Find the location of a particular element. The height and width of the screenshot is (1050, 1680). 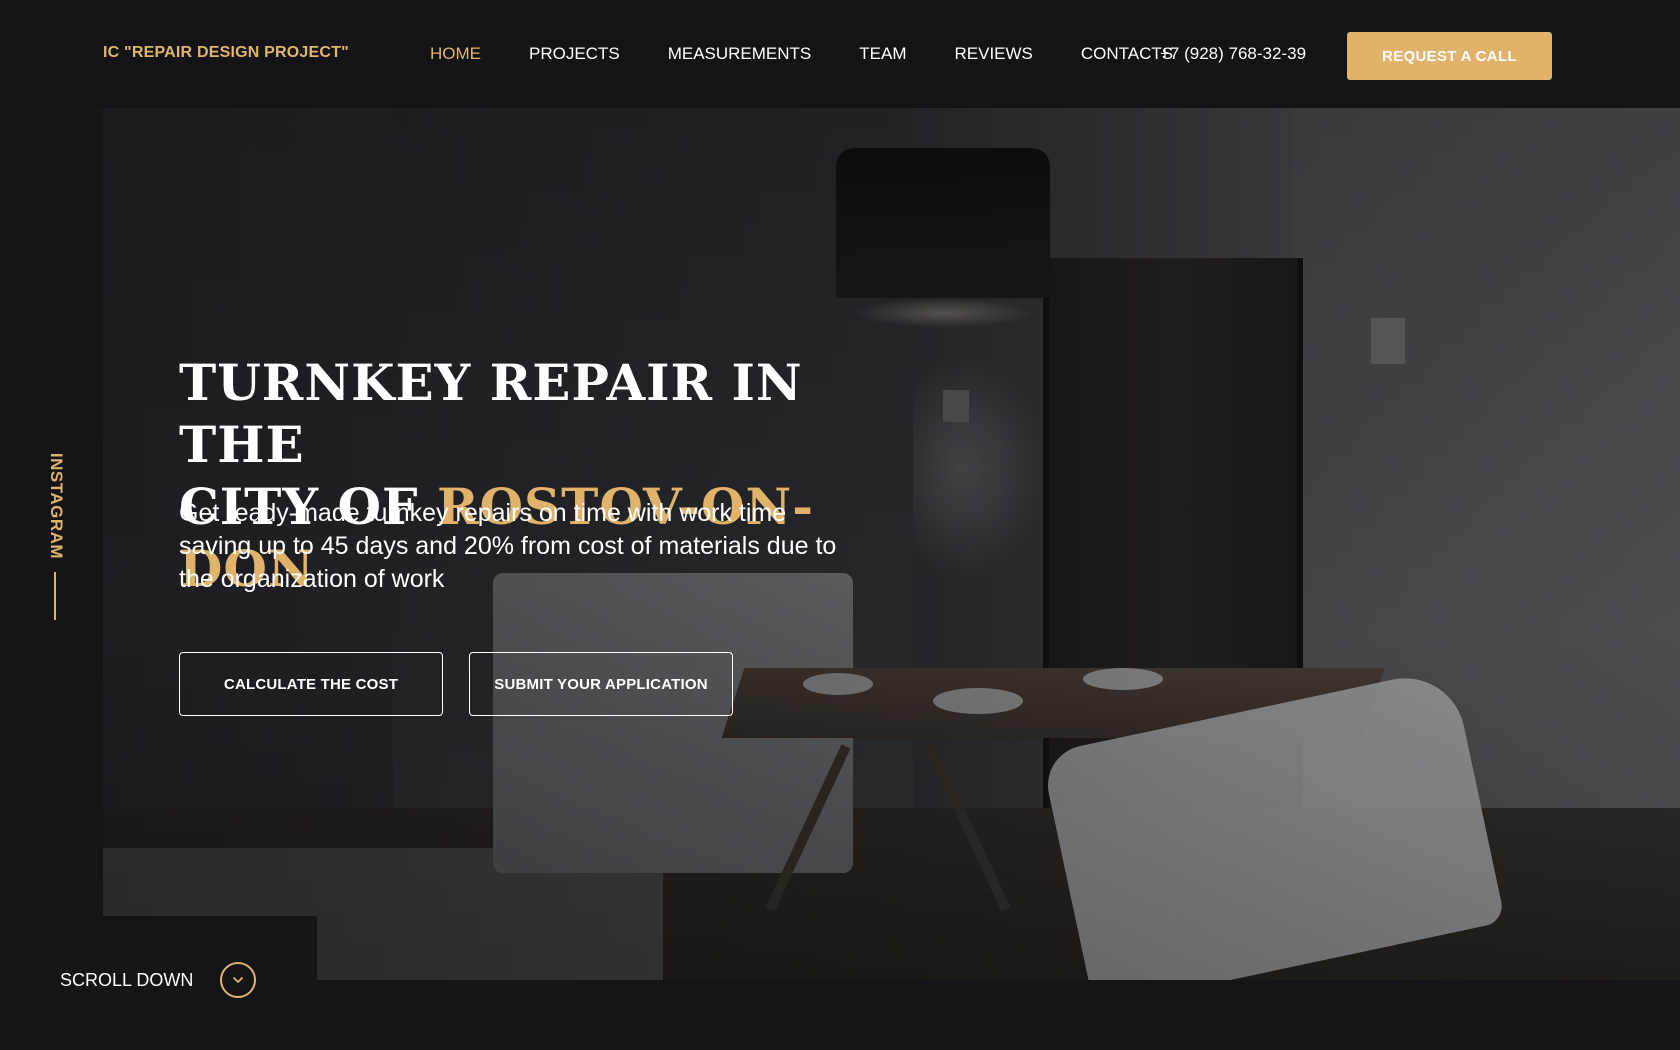

nav-item-projects: PROJECTS is located at coordinates (574, 54).